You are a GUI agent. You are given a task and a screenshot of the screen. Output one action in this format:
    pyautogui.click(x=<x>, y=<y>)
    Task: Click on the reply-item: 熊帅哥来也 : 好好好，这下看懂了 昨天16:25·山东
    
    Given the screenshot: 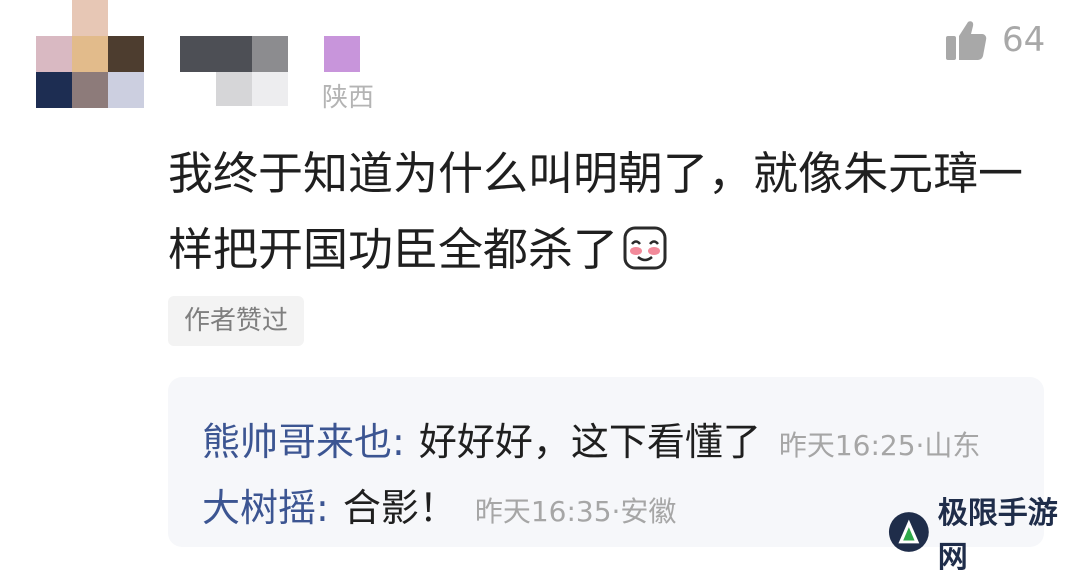 What is the action you would take?
    pyautogui.click(x=591, y=438)
    